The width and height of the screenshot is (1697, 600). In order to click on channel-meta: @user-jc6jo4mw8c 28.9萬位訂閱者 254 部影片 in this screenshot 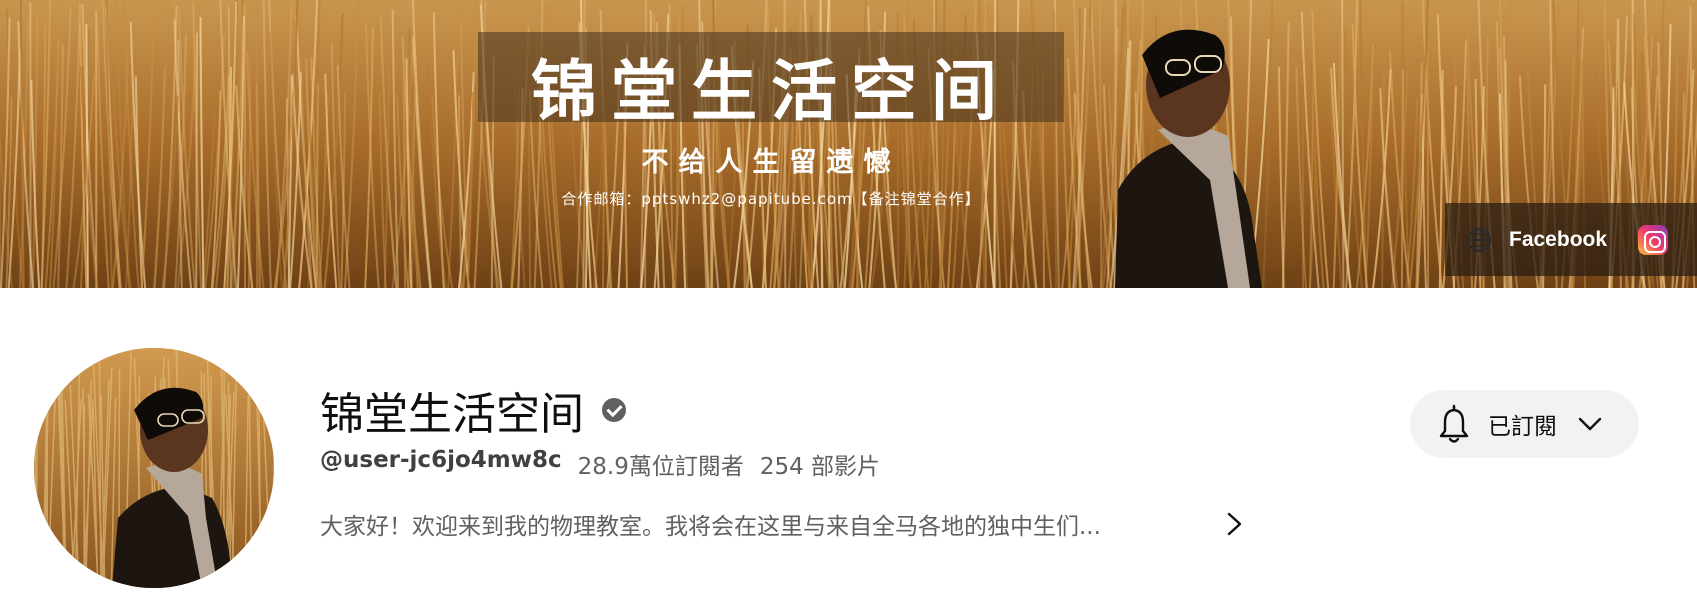, I will do `click(600, 464)`.